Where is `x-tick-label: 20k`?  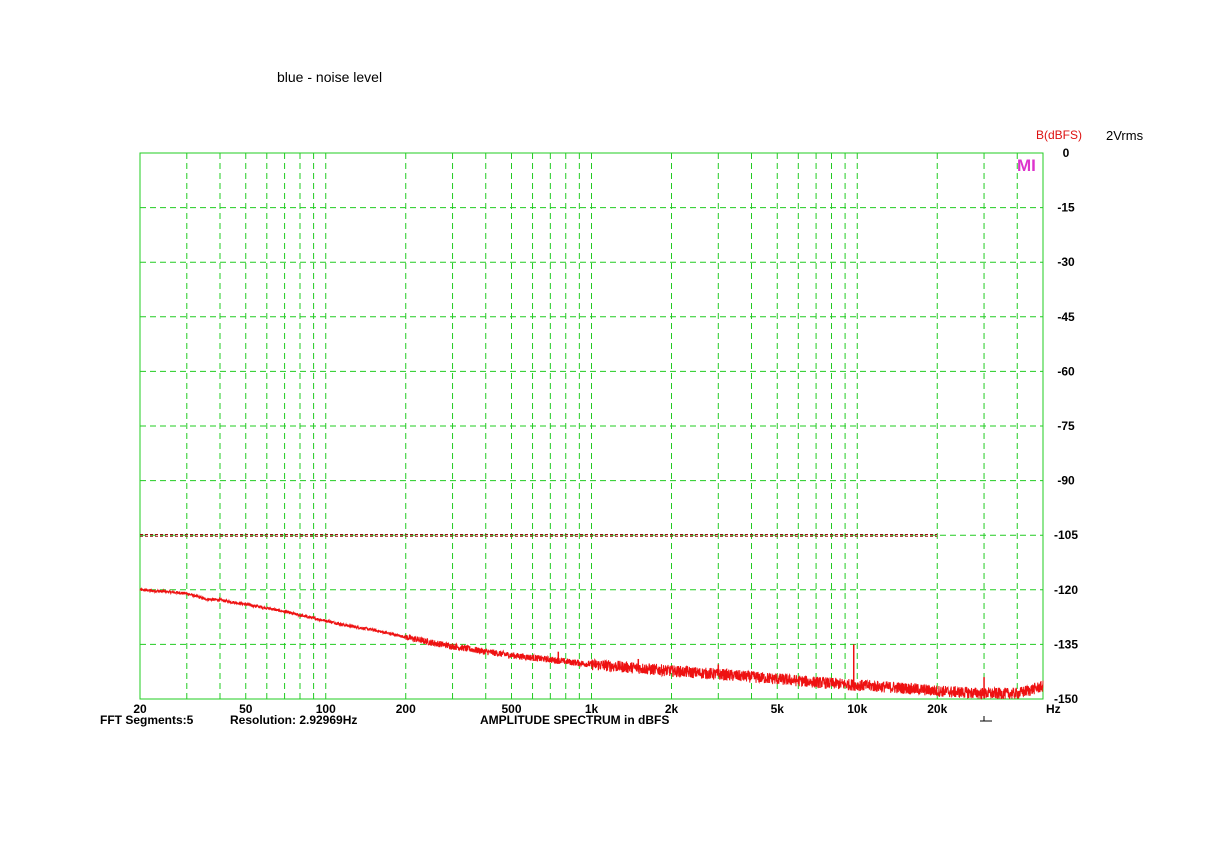 x-tick-label: 20k is located at coordinates (937, 709).